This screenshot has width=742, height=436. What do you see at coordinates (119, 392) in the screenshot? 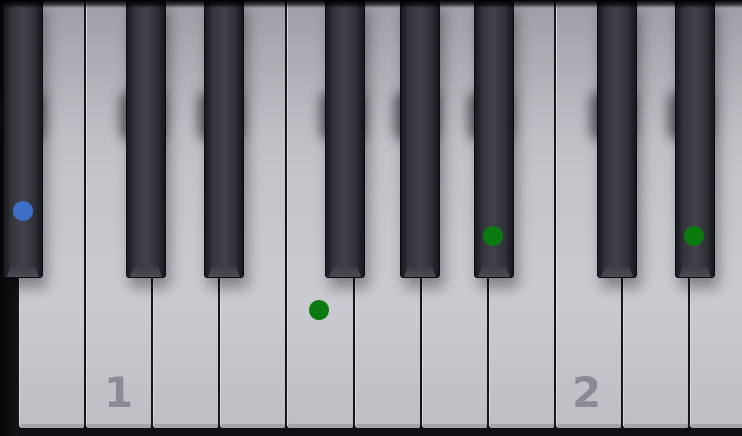
I see `octave-label-1: 1` at bounding box center [119, 392].